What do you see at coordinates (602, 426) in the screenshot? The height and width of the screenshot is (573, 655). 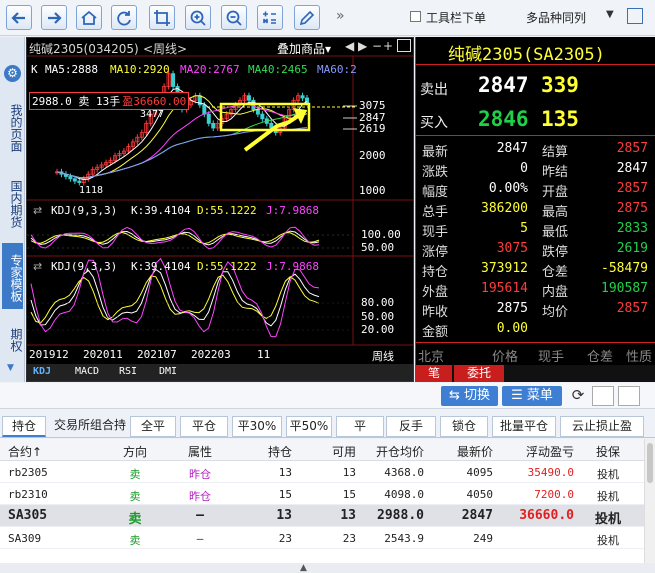 I see `trade-tab-10: 云止损止盈` at bounding box center [602, 426].